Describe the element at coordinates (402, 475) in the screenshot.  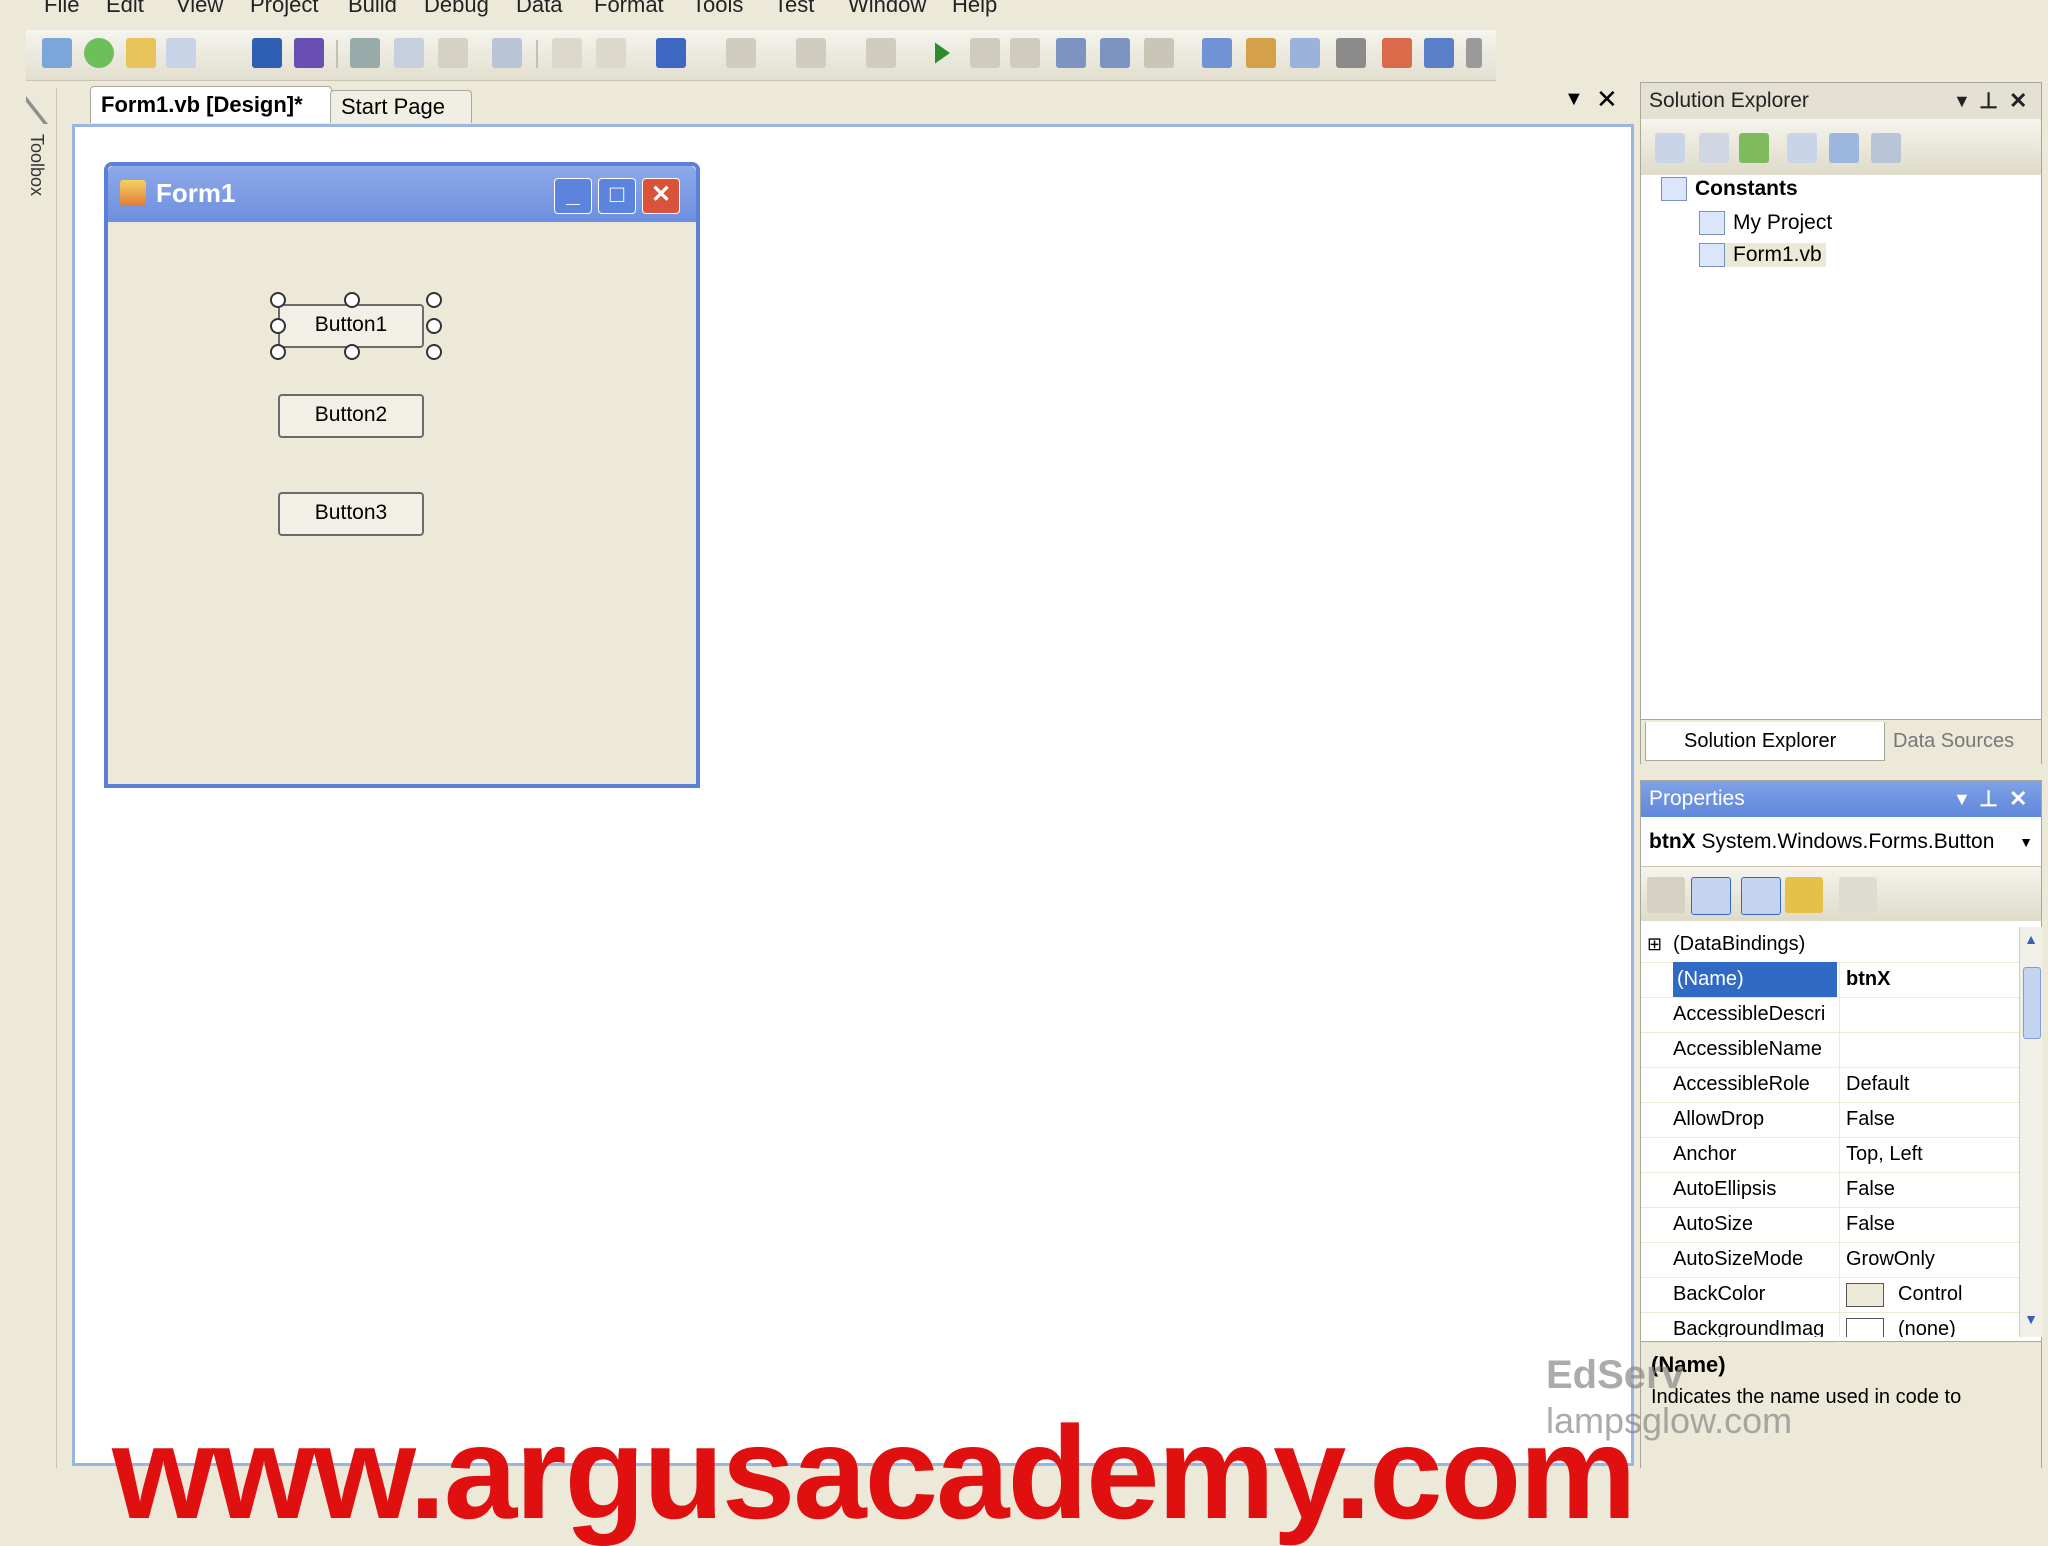
I see `form1-window: Form1 _ □ ✕ Button1 Button2 Button3` at that location.